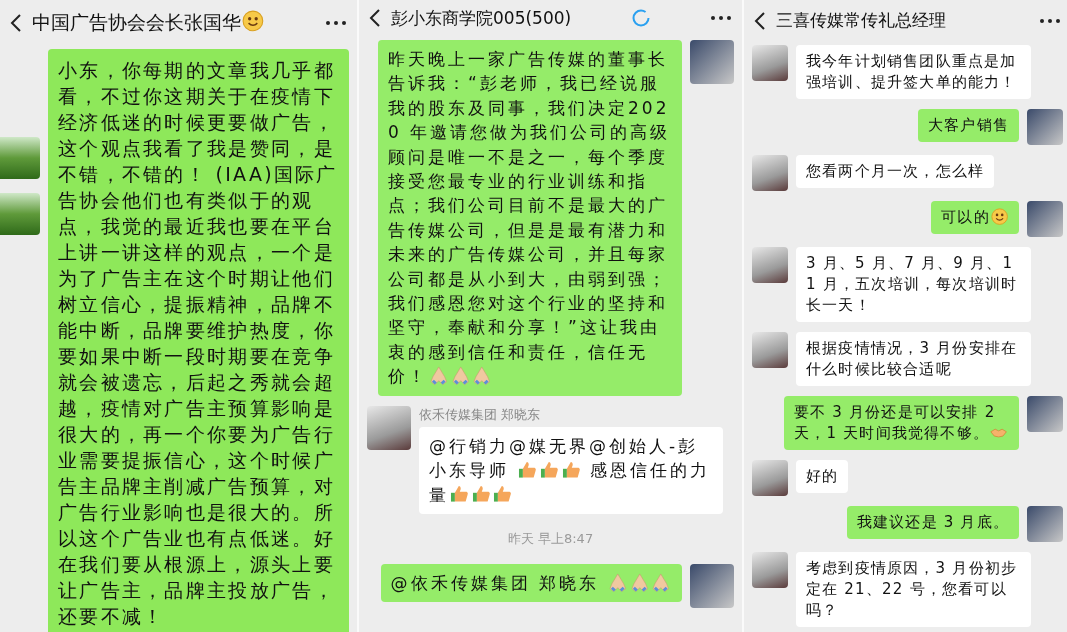 This screenshot has height=632, width=1067. I want to click on message-bubble: @依禾传媒集团 郑晓东, so click(531, 583).